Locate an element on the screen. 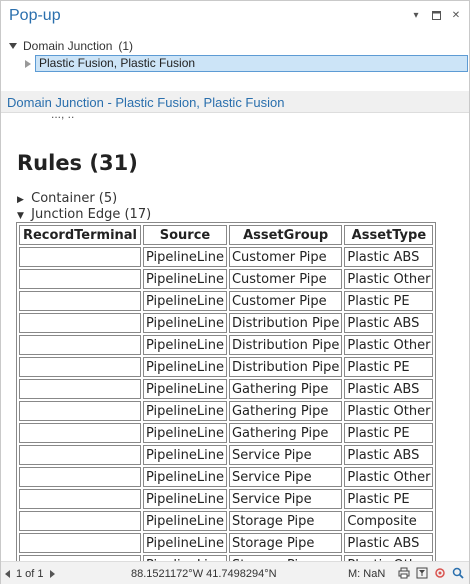  column-header: AssetType is located at coordinates (389, 235).